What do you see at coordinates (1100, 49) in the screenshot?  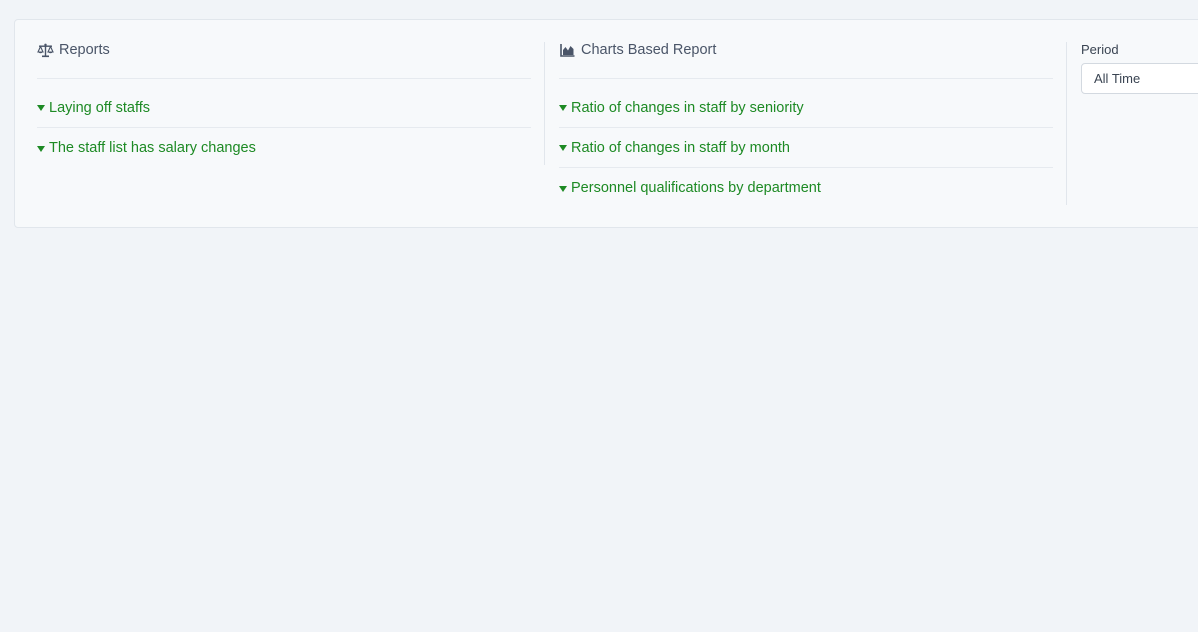 I see `period-label: Period` at bounding box center [1100, 49].